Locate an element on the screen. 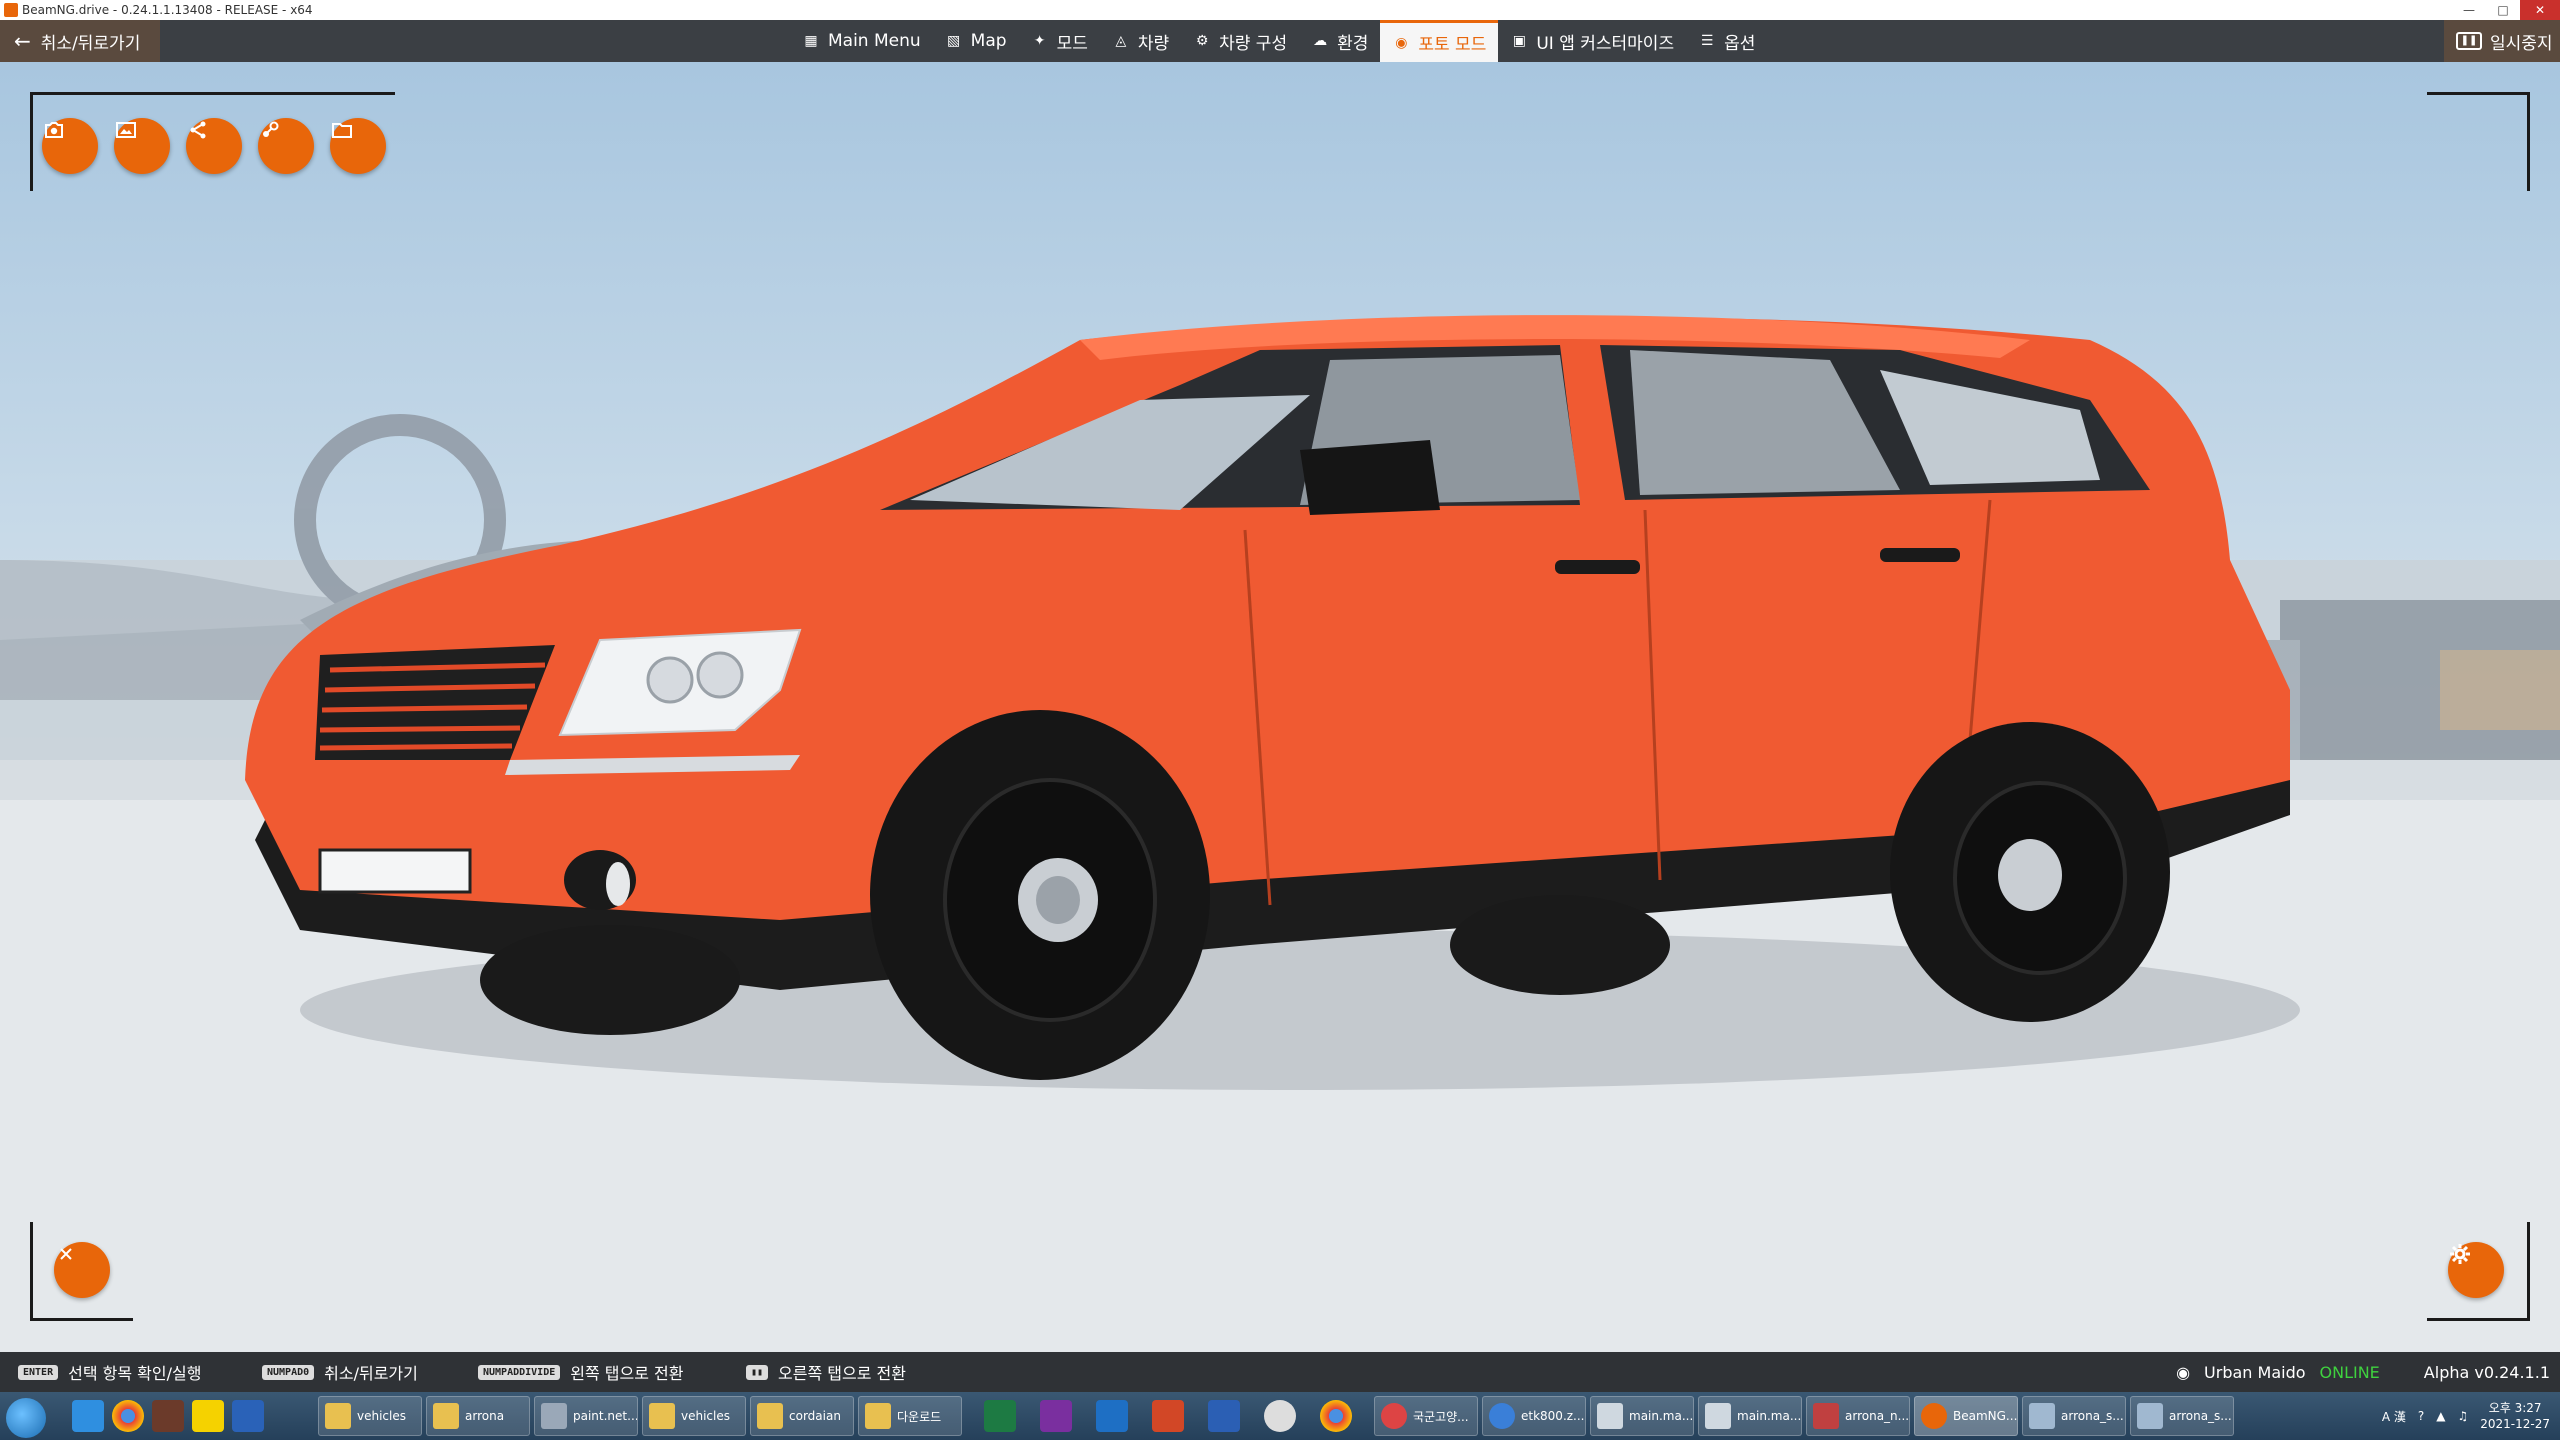 The height and width of the screenshot is (1440, 2560). tab-photo-mode: ◉ 포토 모드 is located at coordinates (1439, 41).